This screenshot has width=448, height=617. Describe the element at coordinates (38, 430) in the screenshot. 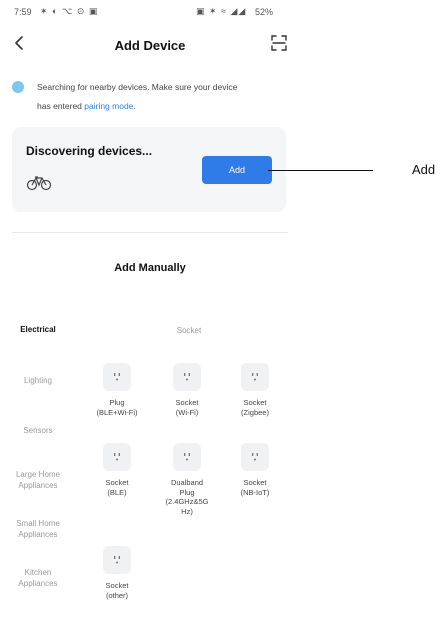

I see `category-sensors: Sensors` at that location.